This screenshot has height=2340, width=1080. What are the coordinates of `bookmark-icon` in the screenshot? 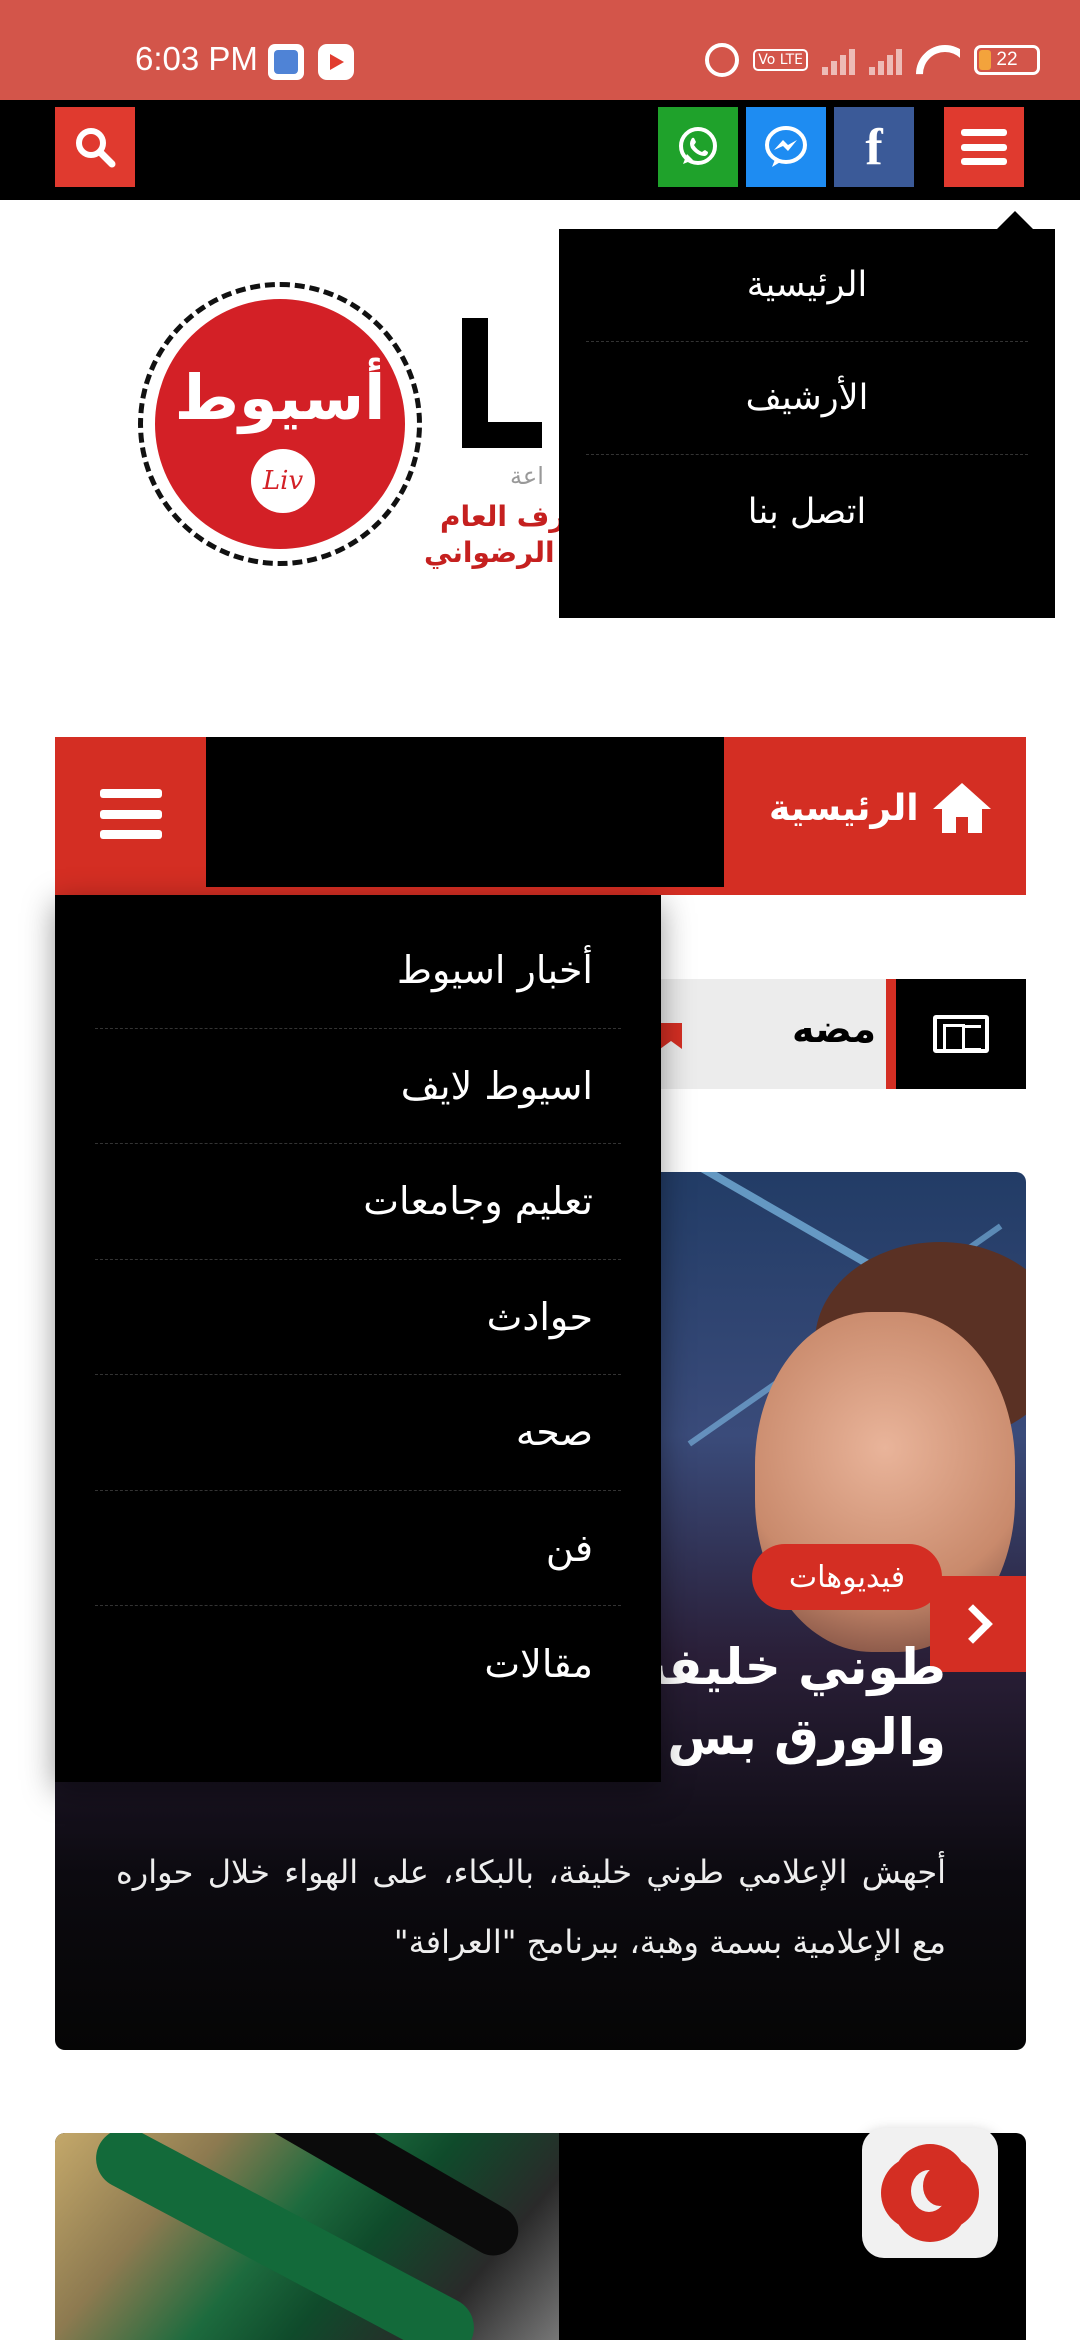 It's located at (671, 1036).